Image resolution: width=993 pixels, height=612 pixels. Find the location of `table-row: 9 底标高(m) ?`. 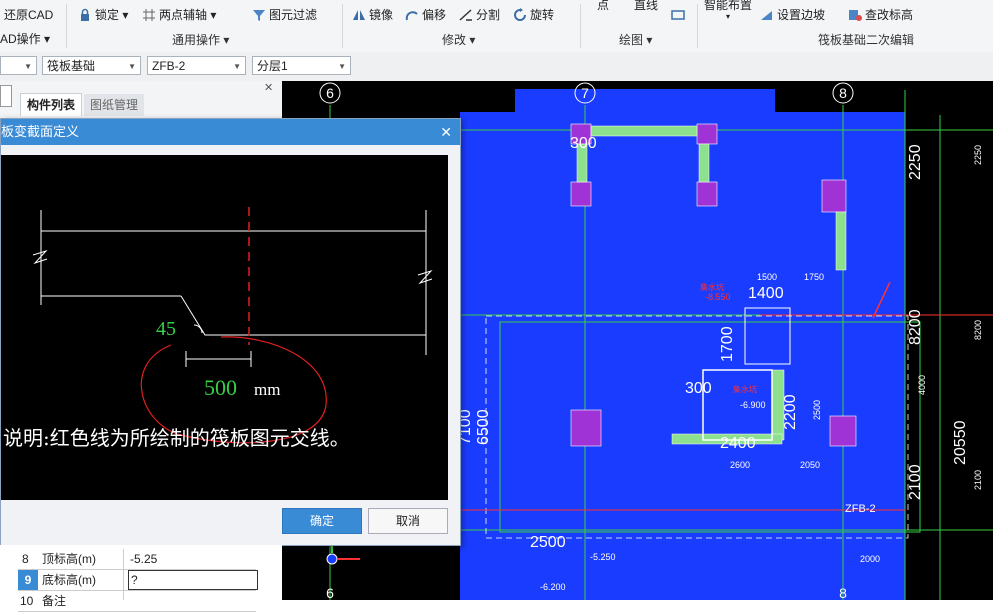

table-row: 9 底标高(m) ? is located at coordinates (138, 580).